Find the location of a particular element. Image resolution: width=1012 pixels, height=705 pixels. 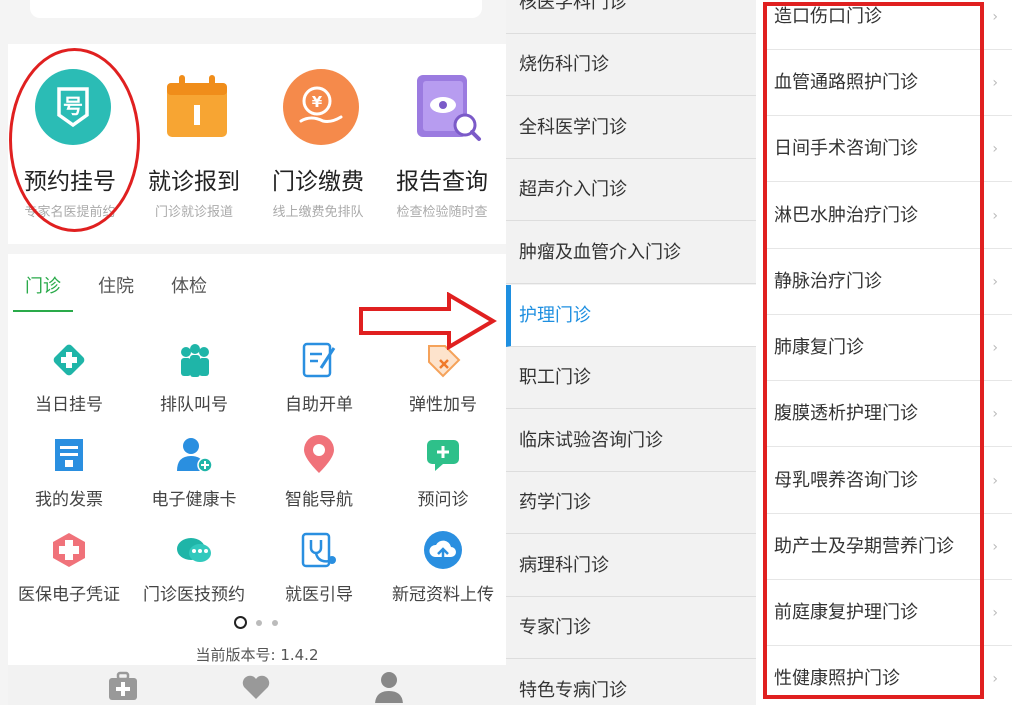

department-item: 专家门诊 is located at coordinates (631, 628).